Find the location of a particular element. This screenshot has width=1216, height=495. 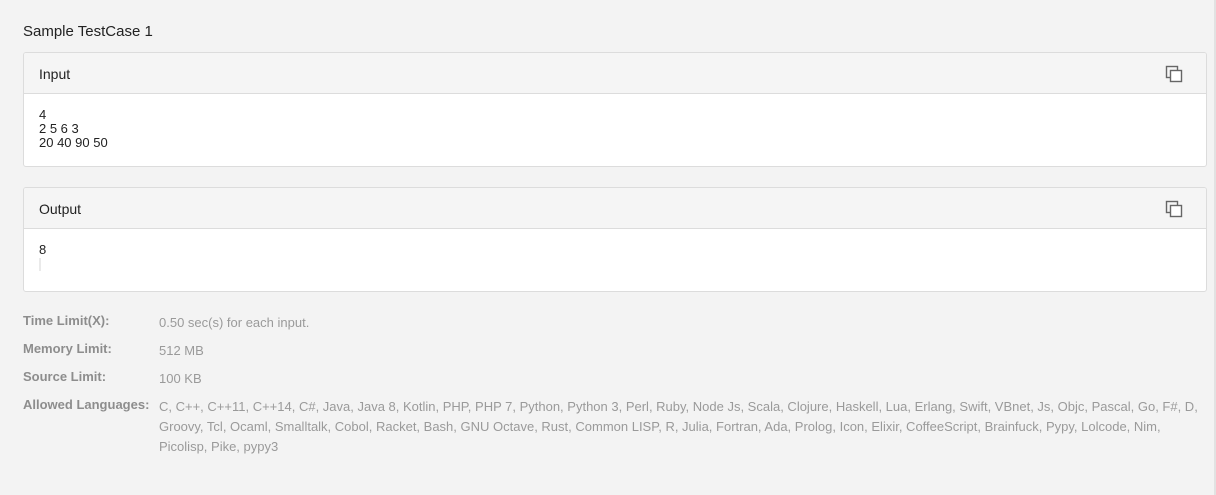

input-content: 4 2 5 6 3 20 40 90 50 is located at coordinates (73, 128).